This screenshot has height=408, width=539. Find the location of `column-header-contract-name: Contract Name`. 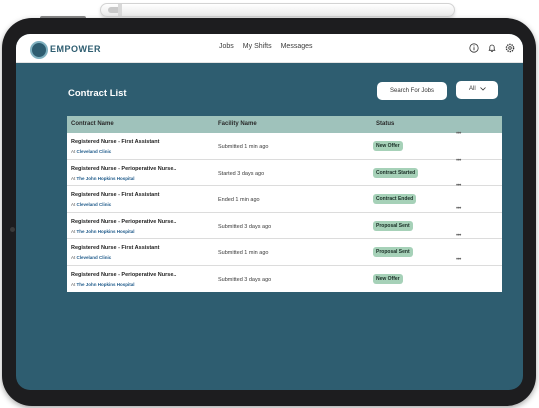

column-header-contract-name: Contract Name is located at coordinates (92, 124).